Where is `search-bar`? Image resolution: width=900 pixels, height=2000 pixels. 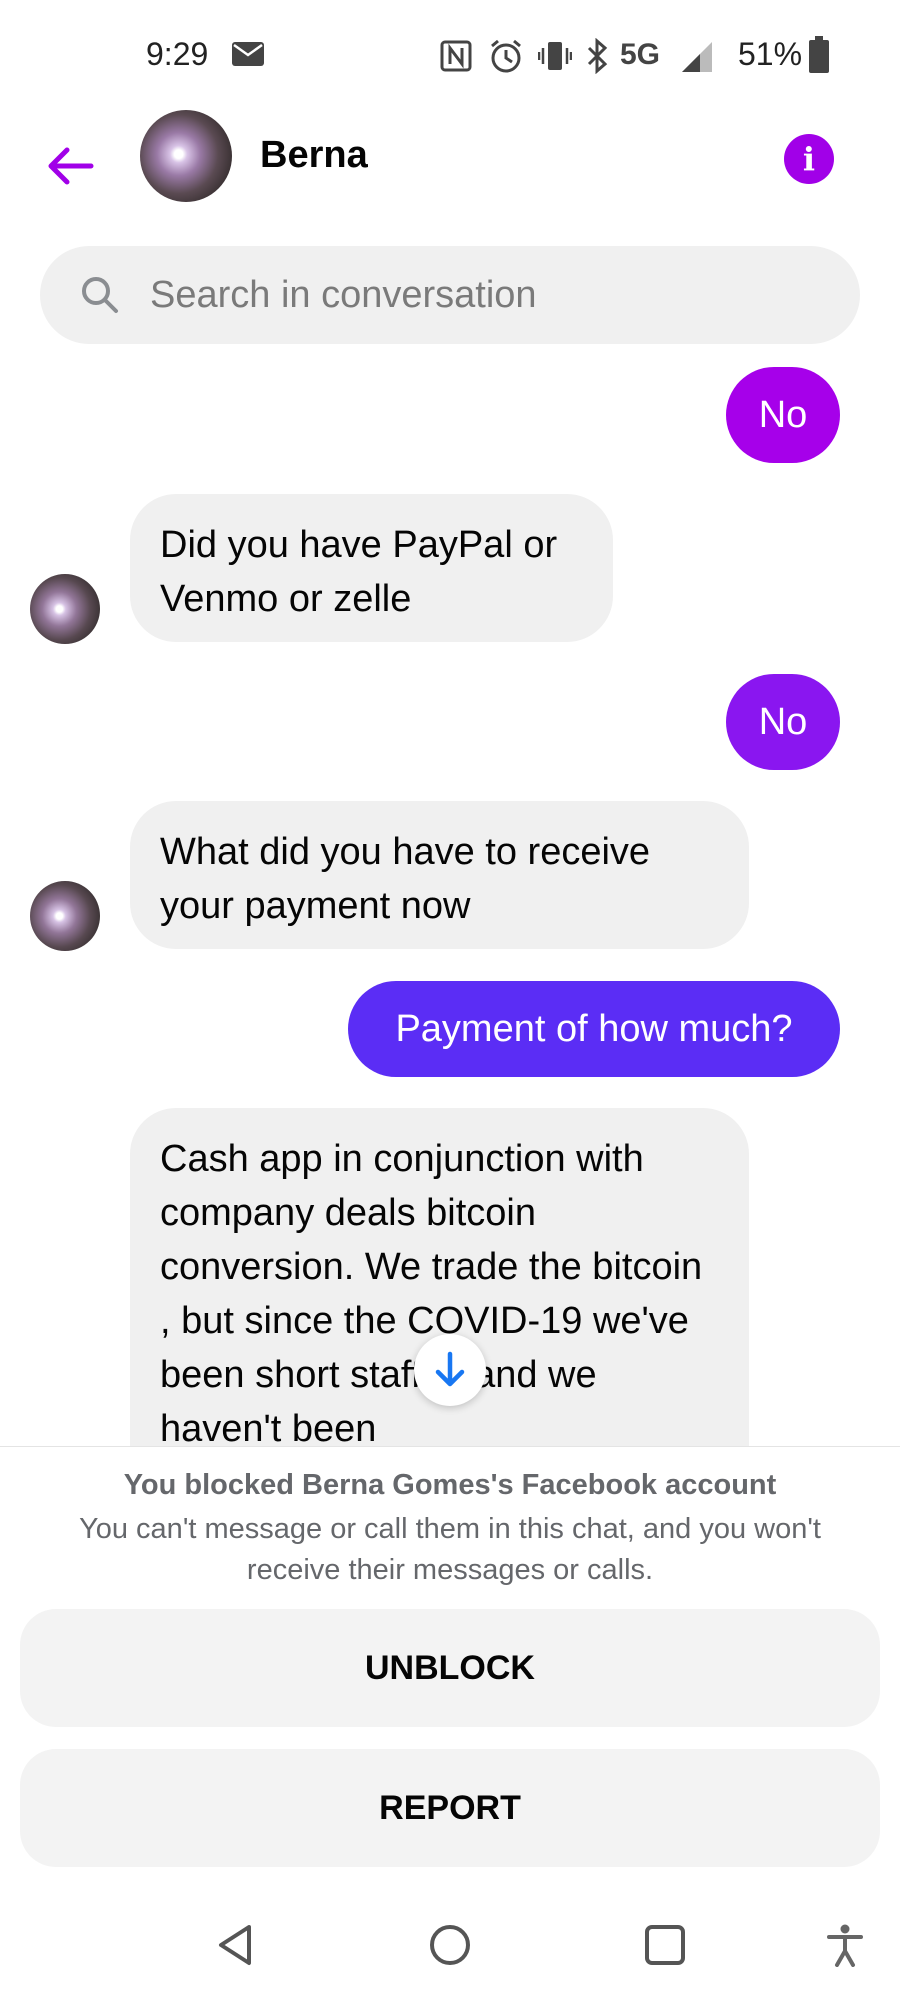 search-bar is located at coordinates (450, 295).